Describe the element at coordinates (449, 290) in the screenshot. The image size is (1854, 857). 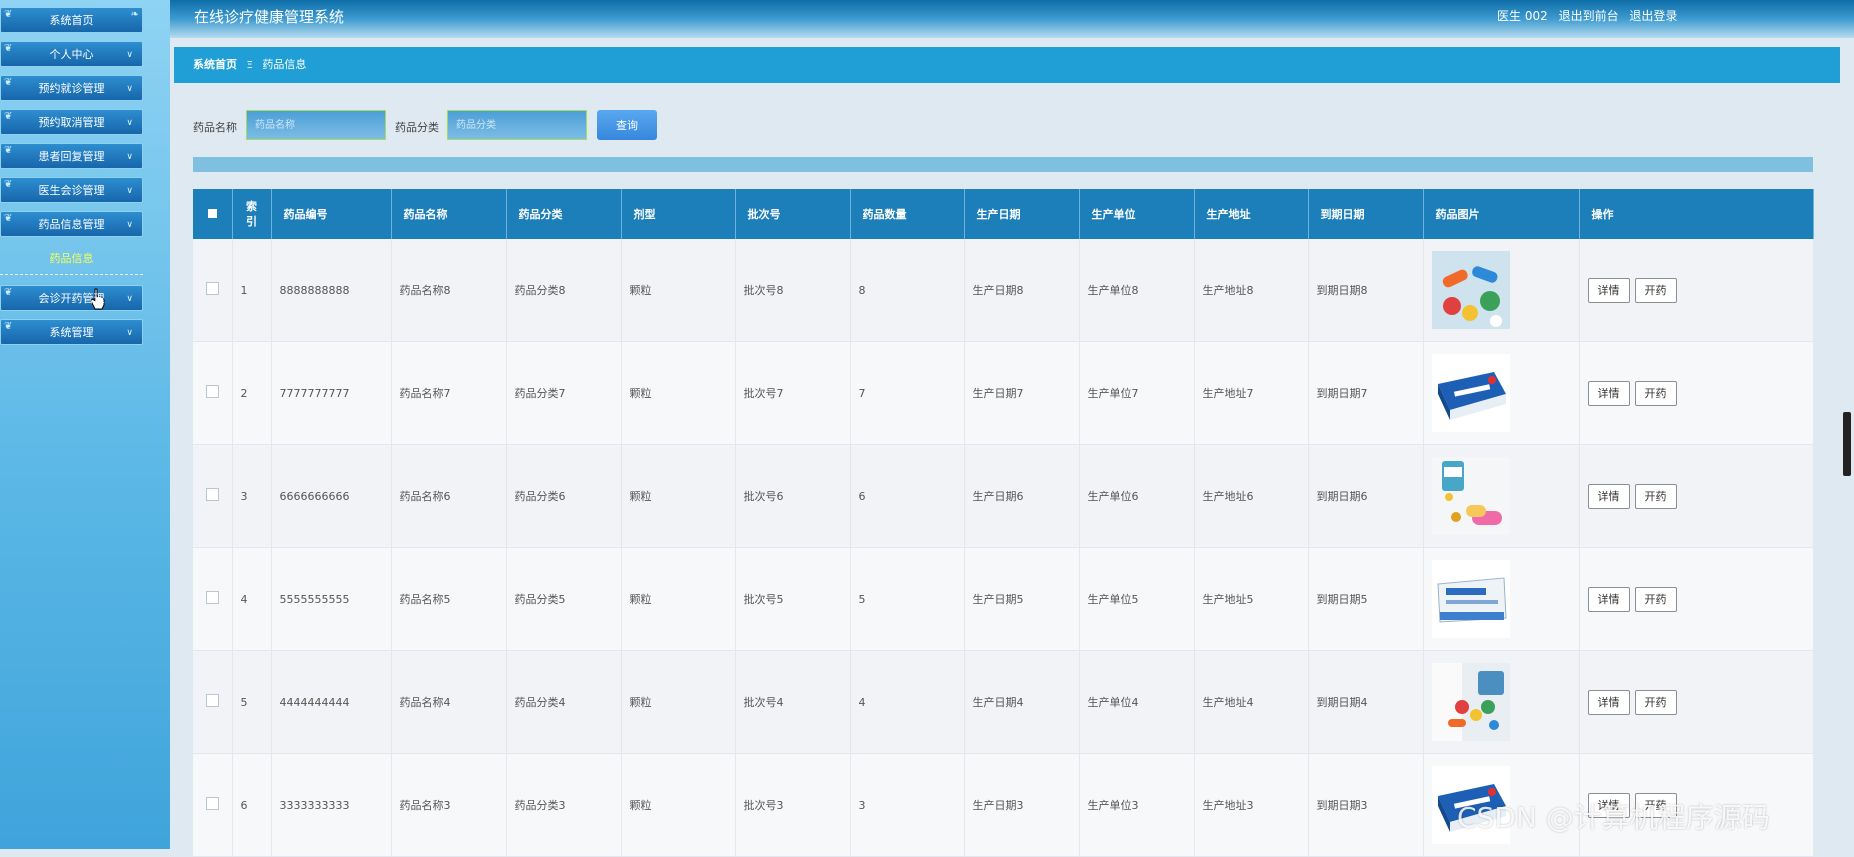
I see `cell-name: 药品名称8` at that location.